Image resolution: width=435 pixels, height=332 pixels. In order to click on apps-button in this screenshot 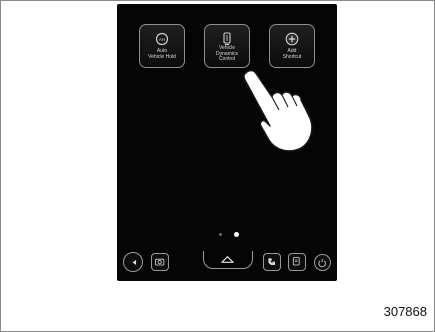, I will do `click(297, 262)`.